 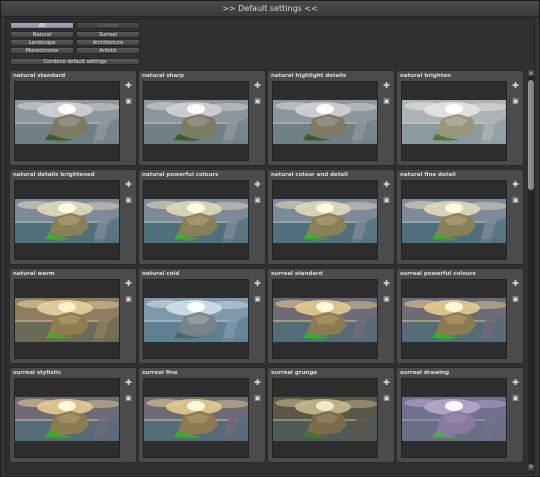 What do you see at coordinates (42, 25) in the screenshot?
I see `filter-all-button: All` at bounding box center [42, 25].